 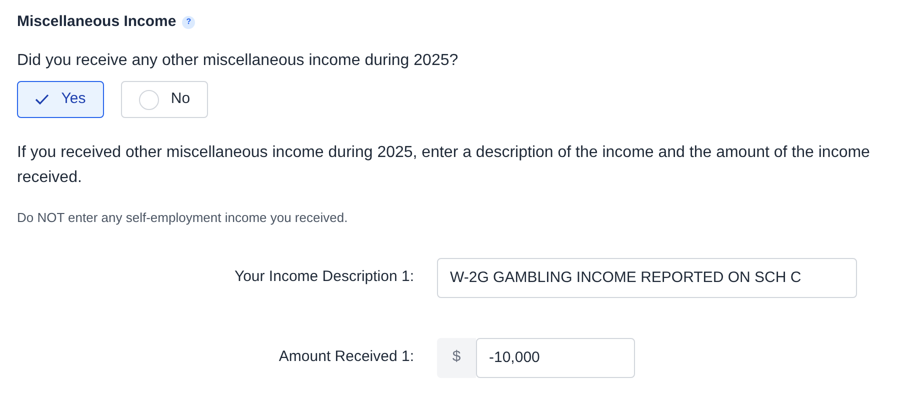 I want to click on currency-prefix: $, so click(x=456, y=358).